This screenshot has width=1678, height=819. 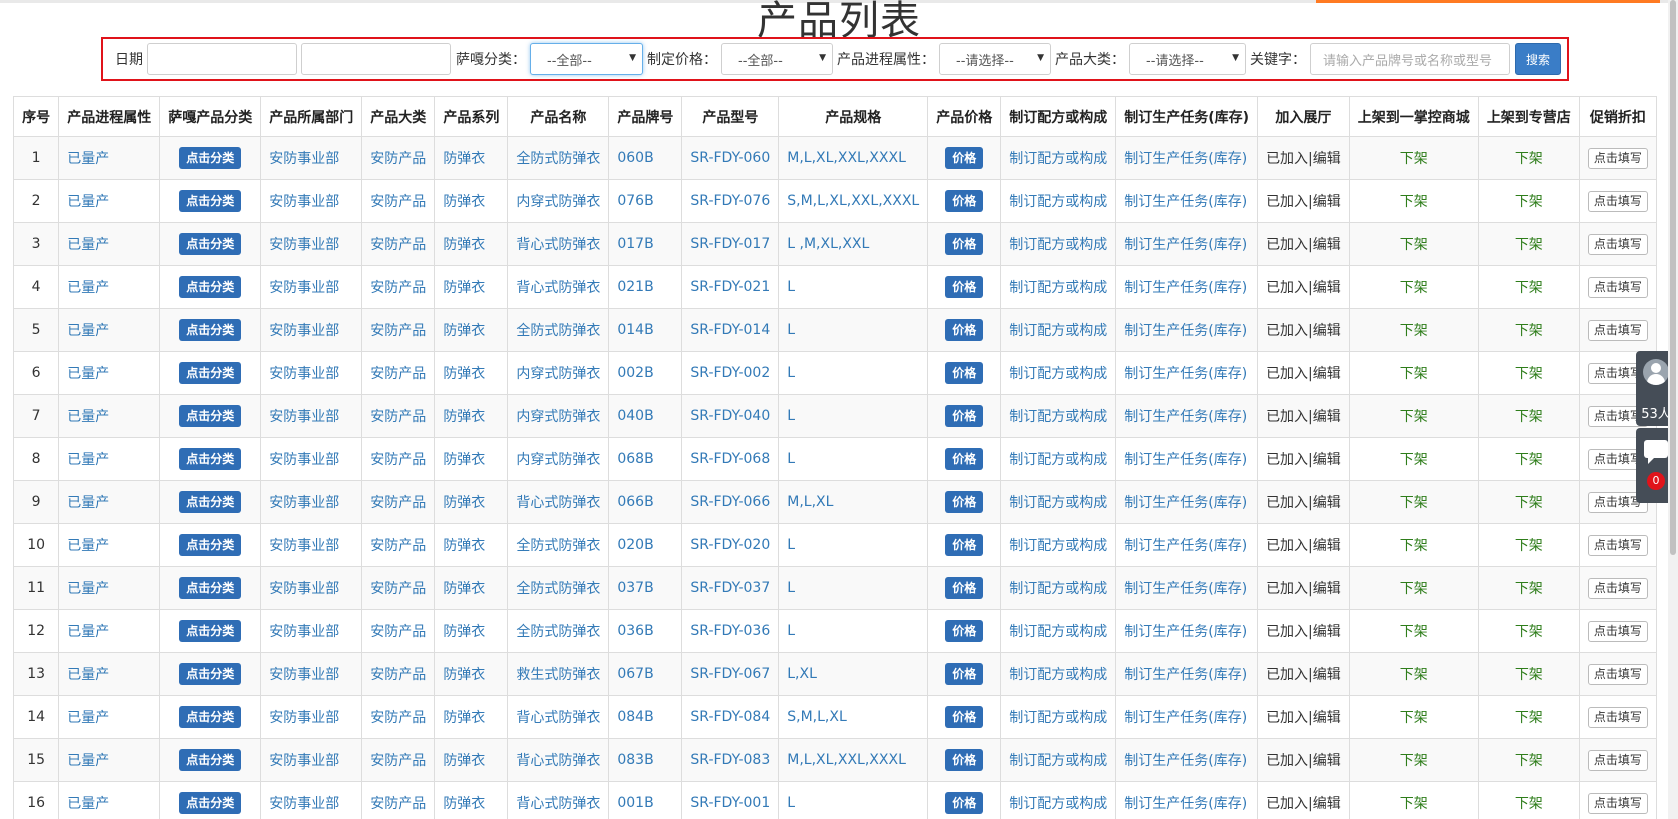 What do you see at coordinates (645, 287) in the screenshot?
I see `brand-link: 021B` at bounding box center [645, 287].